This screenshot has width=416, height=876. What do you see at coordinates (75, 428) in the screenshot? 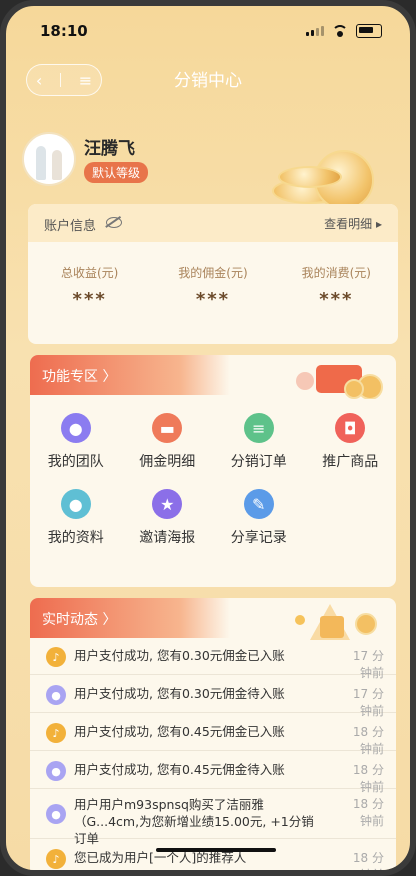
I see `team-icon: ●` at bounding box center [75, 428].